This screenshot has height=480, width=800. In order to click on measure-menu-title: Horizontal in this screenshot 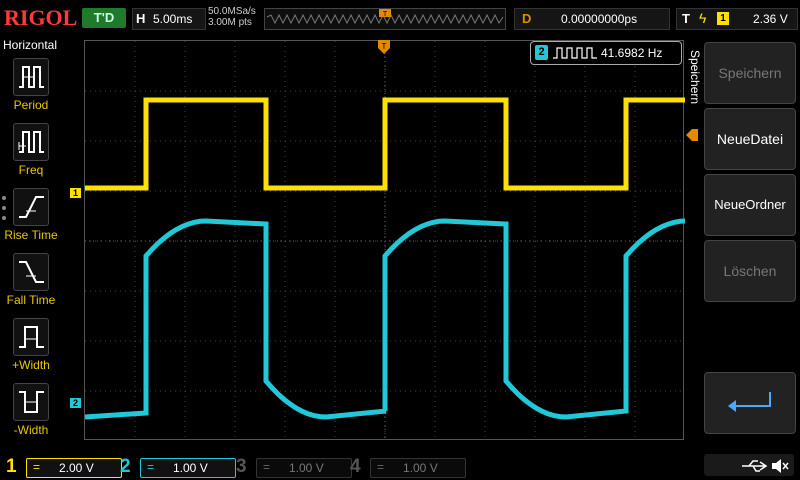, I will do `click(30, 45)`.